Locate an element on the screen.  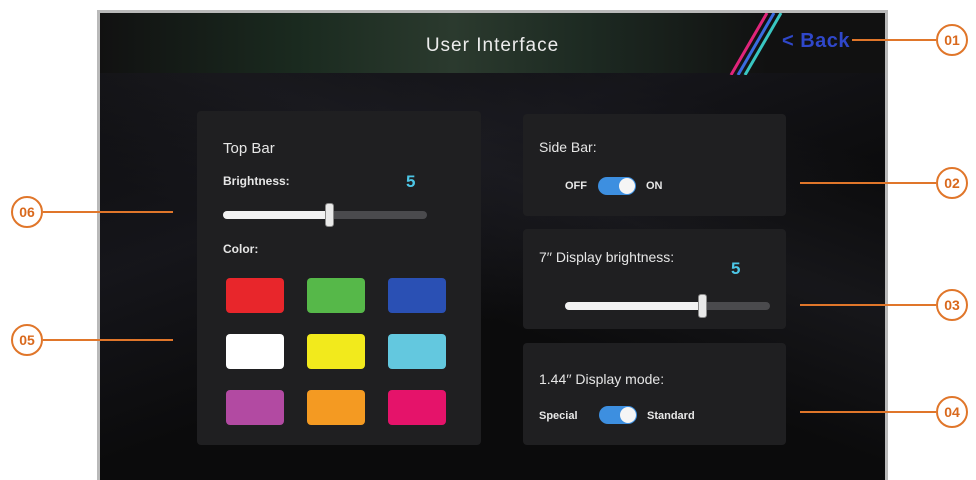
brightness-slider-fill is located at coordinates (276, 215).